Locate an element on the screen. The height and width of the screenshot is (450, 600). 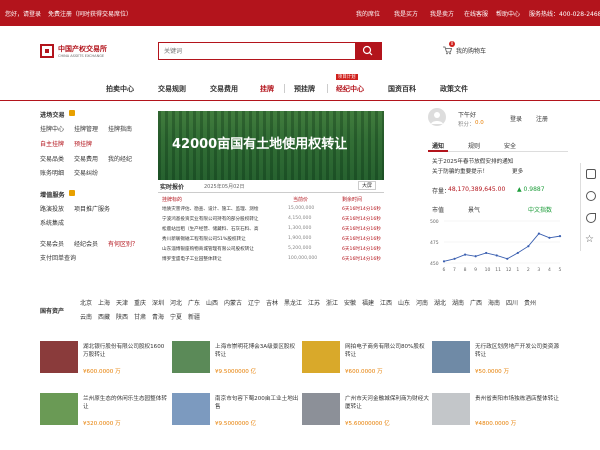
region-link: 内蒙古 is located at coordinates (233, 302).